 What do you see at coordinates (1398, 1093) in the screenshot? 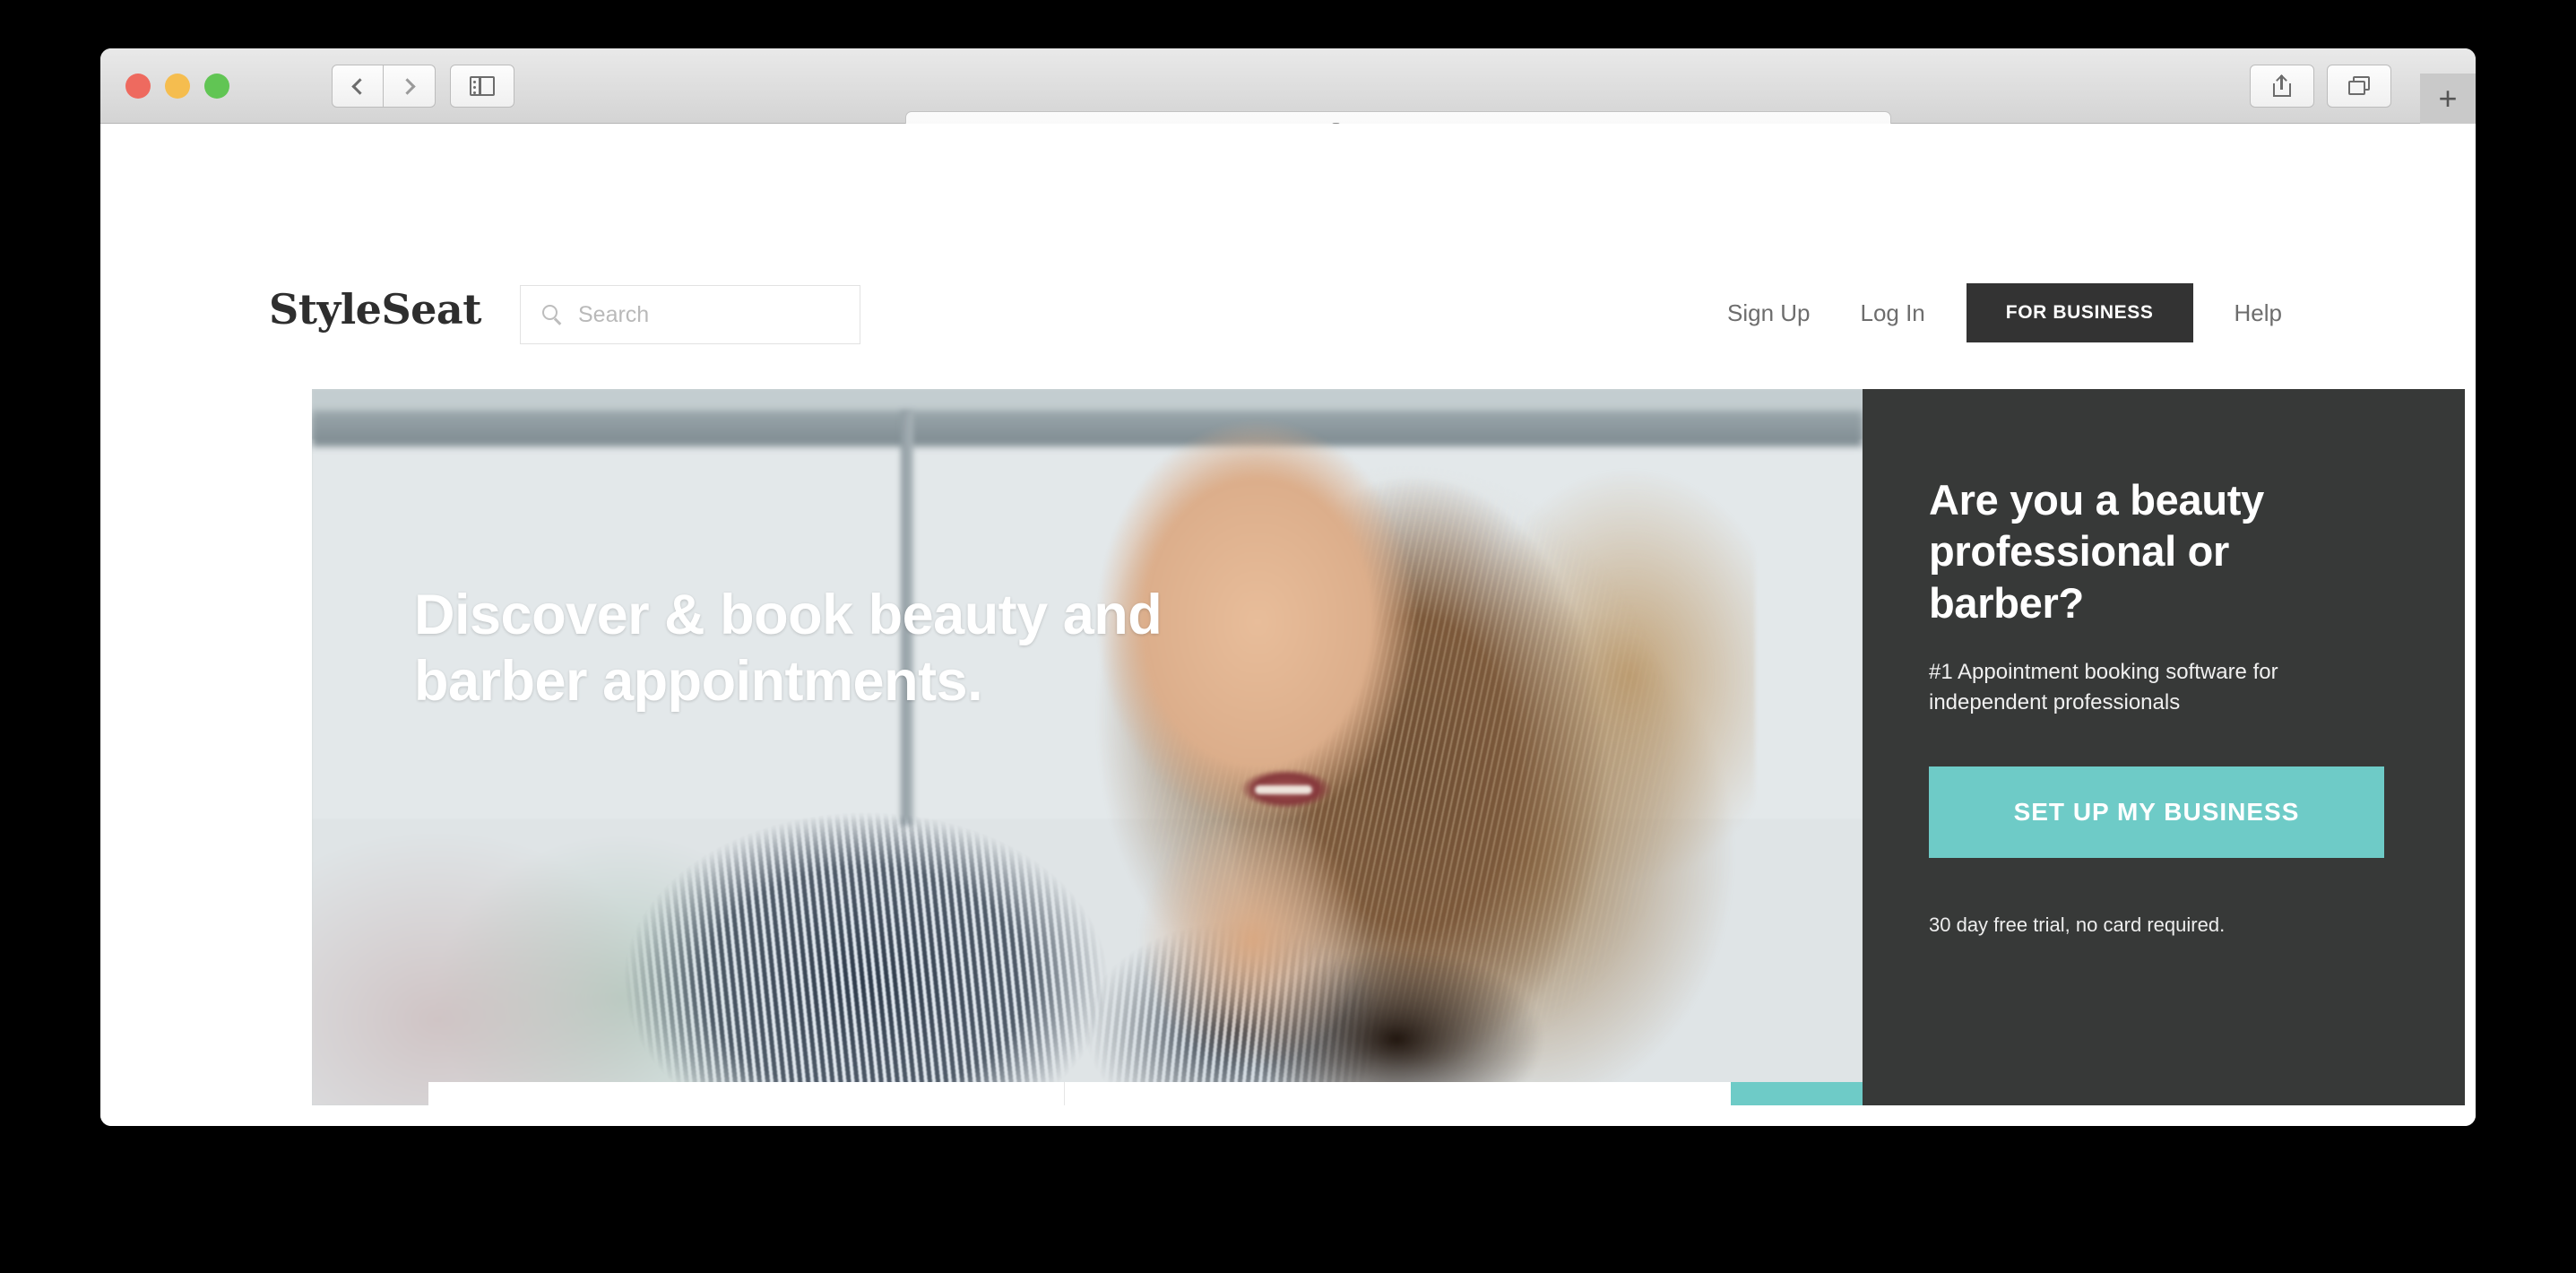
I see `location-search-input: Enter city, state, or zip code` at bounding box center [1398, 1093].